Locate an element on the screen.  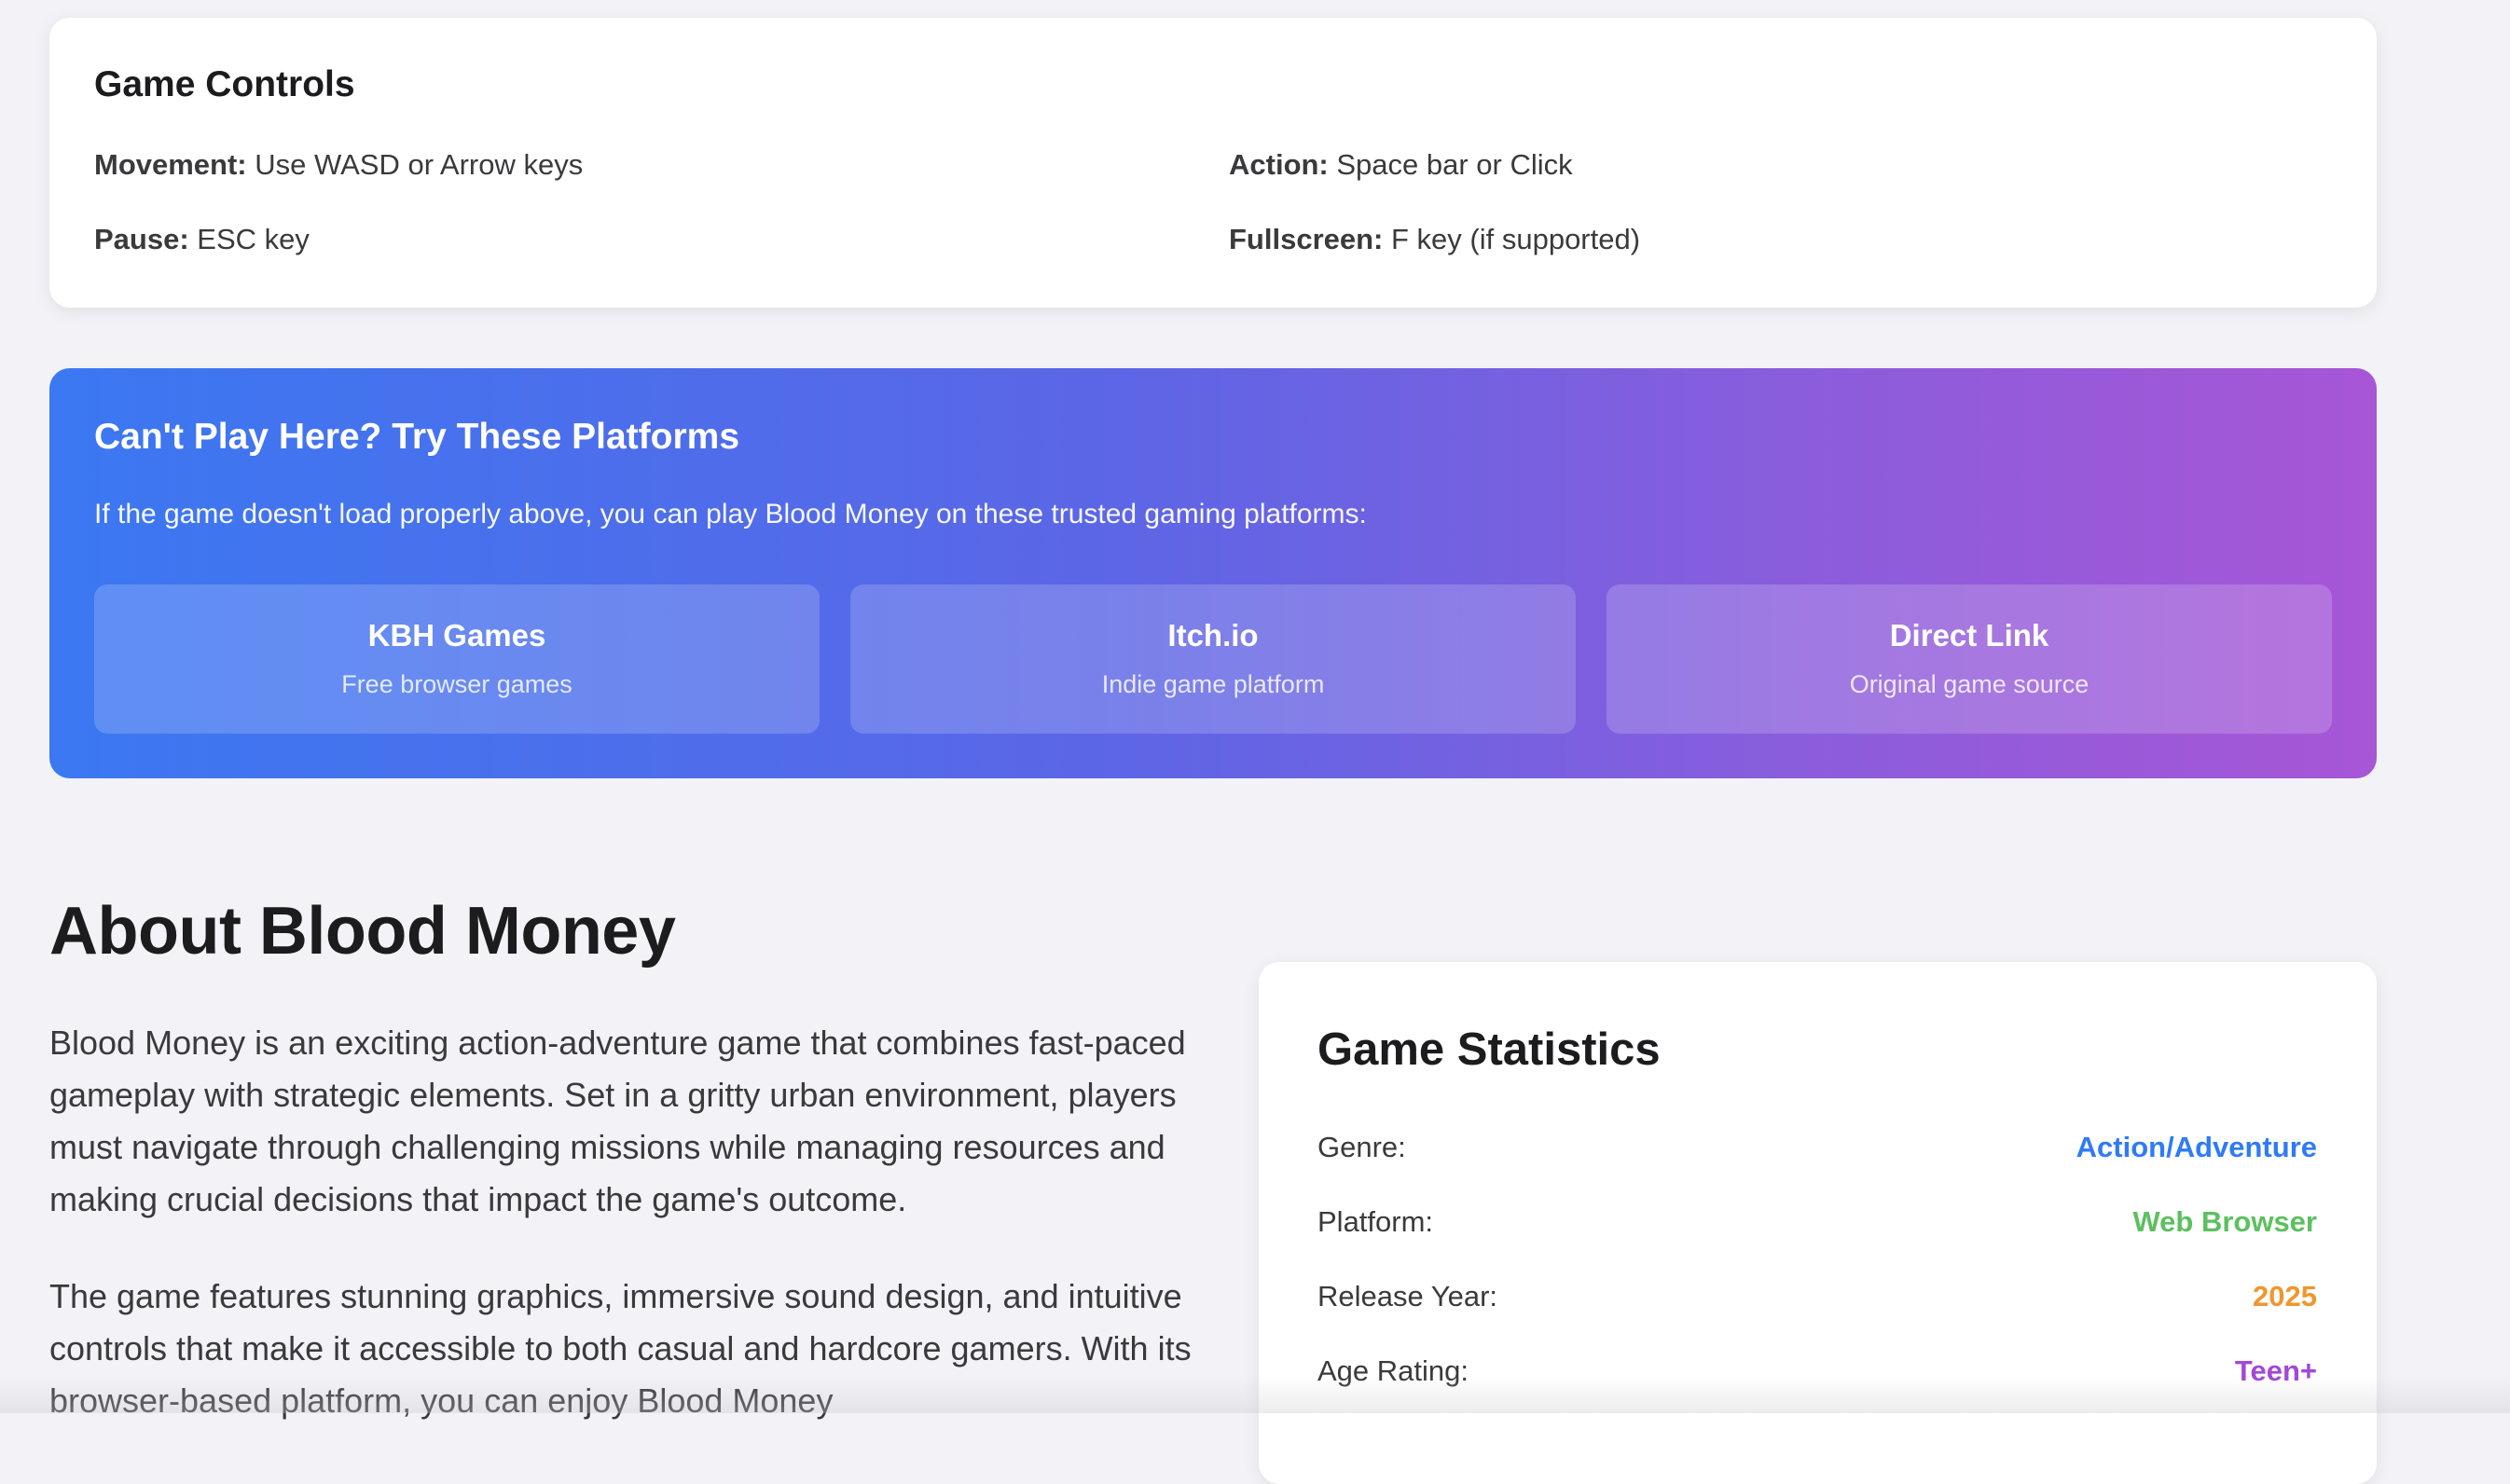
control-action: Action: Space bar or Click is located at coordinates (1401, 165).